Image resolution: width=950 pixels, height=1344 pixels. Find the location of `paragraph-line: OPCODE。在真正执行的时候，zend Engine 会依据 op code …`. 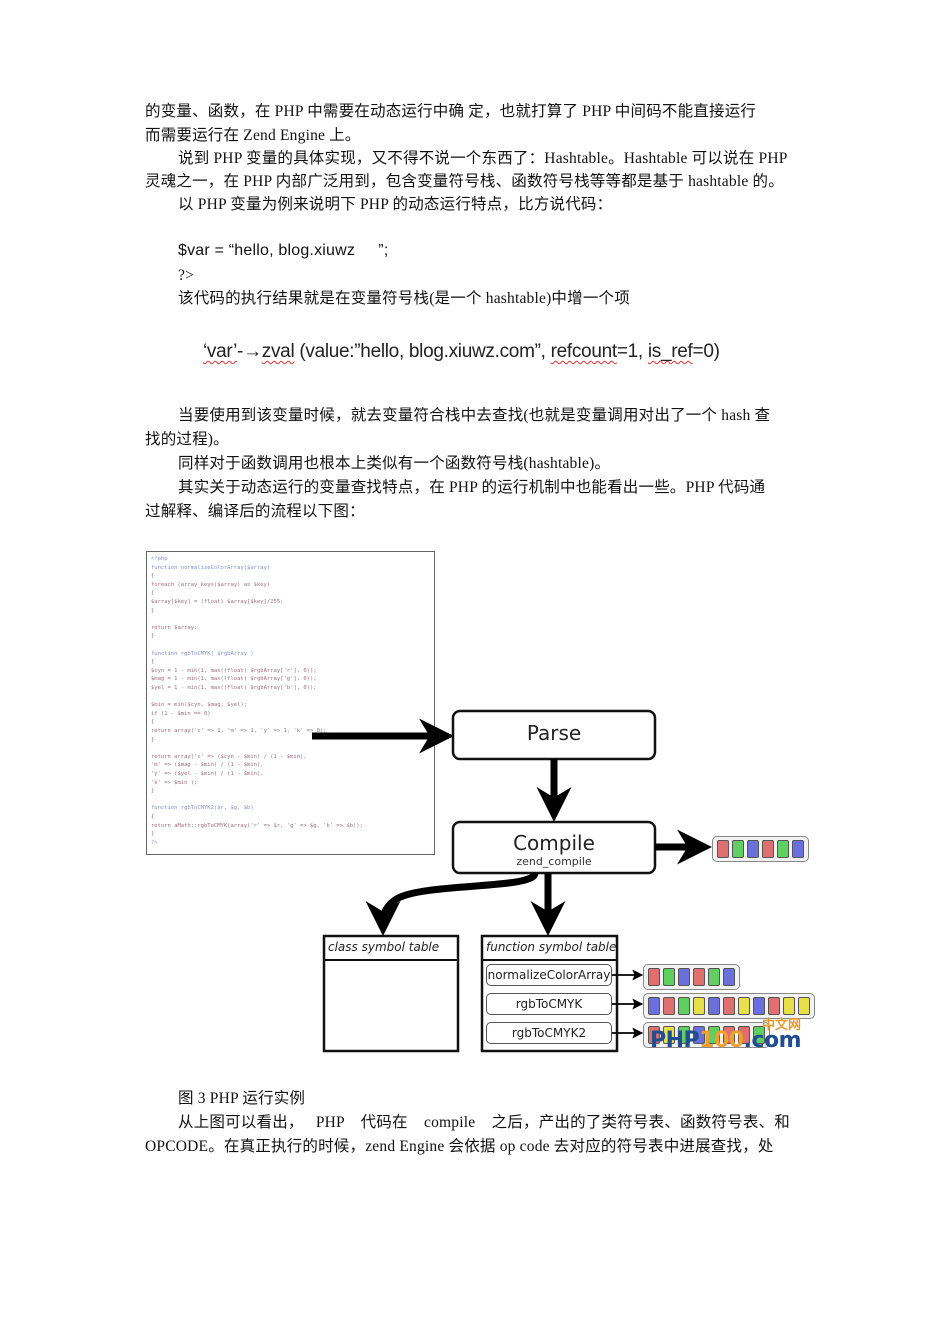

paragraph-line: OPCODE。在真正执行的时候，zend Engine 会依据 op code … is located at coordinates (459, 1146).